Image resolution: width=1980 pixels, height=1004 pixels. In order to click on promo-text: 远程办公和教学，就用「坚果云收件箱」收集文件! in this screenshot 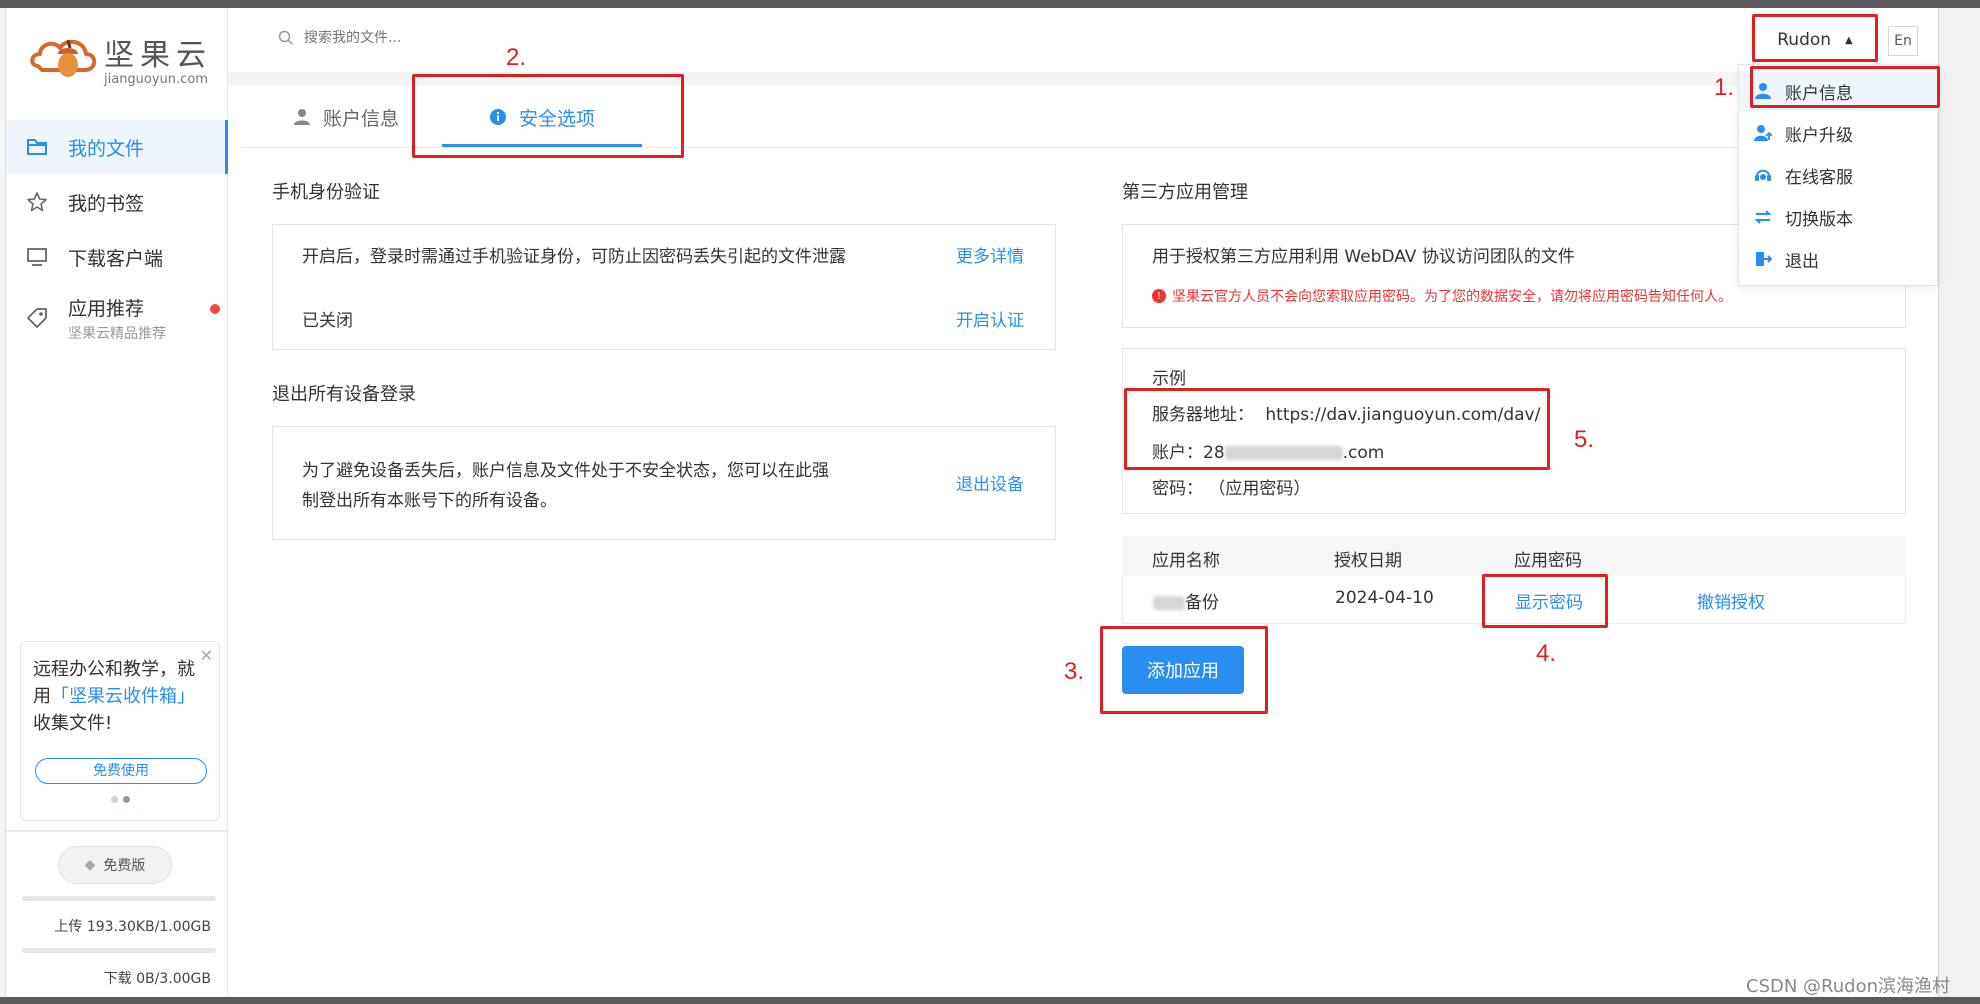, I will do `click(114, 696)`.